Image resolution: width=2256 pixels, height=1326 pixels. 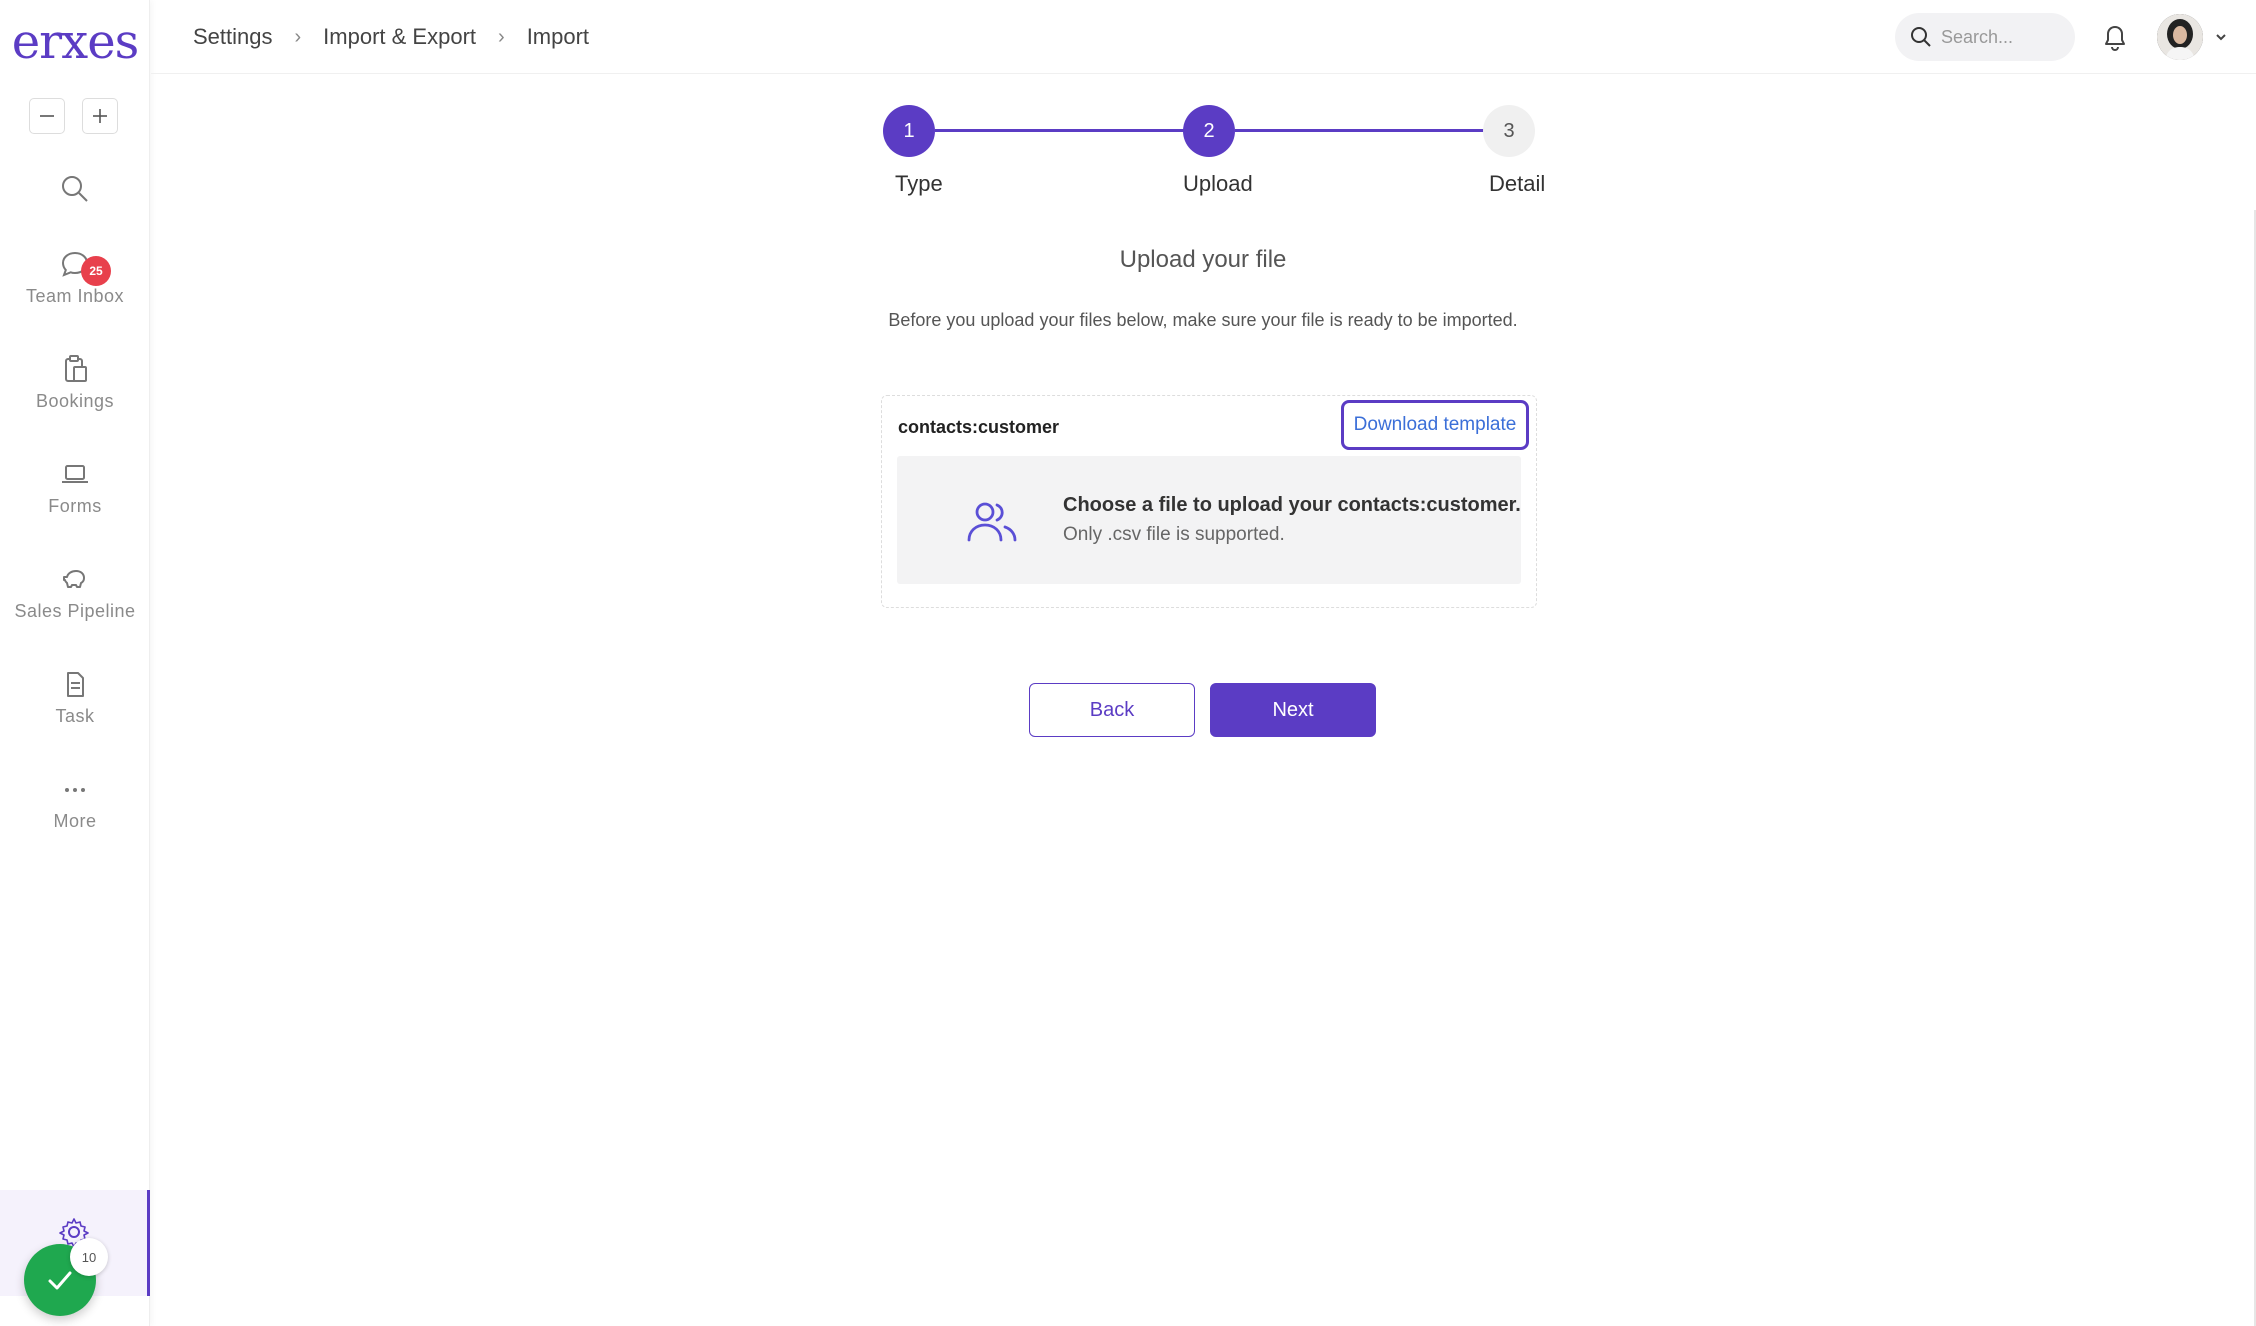 I want to click on sidebar-item-forms: Forms, so click(x=75, y=487).